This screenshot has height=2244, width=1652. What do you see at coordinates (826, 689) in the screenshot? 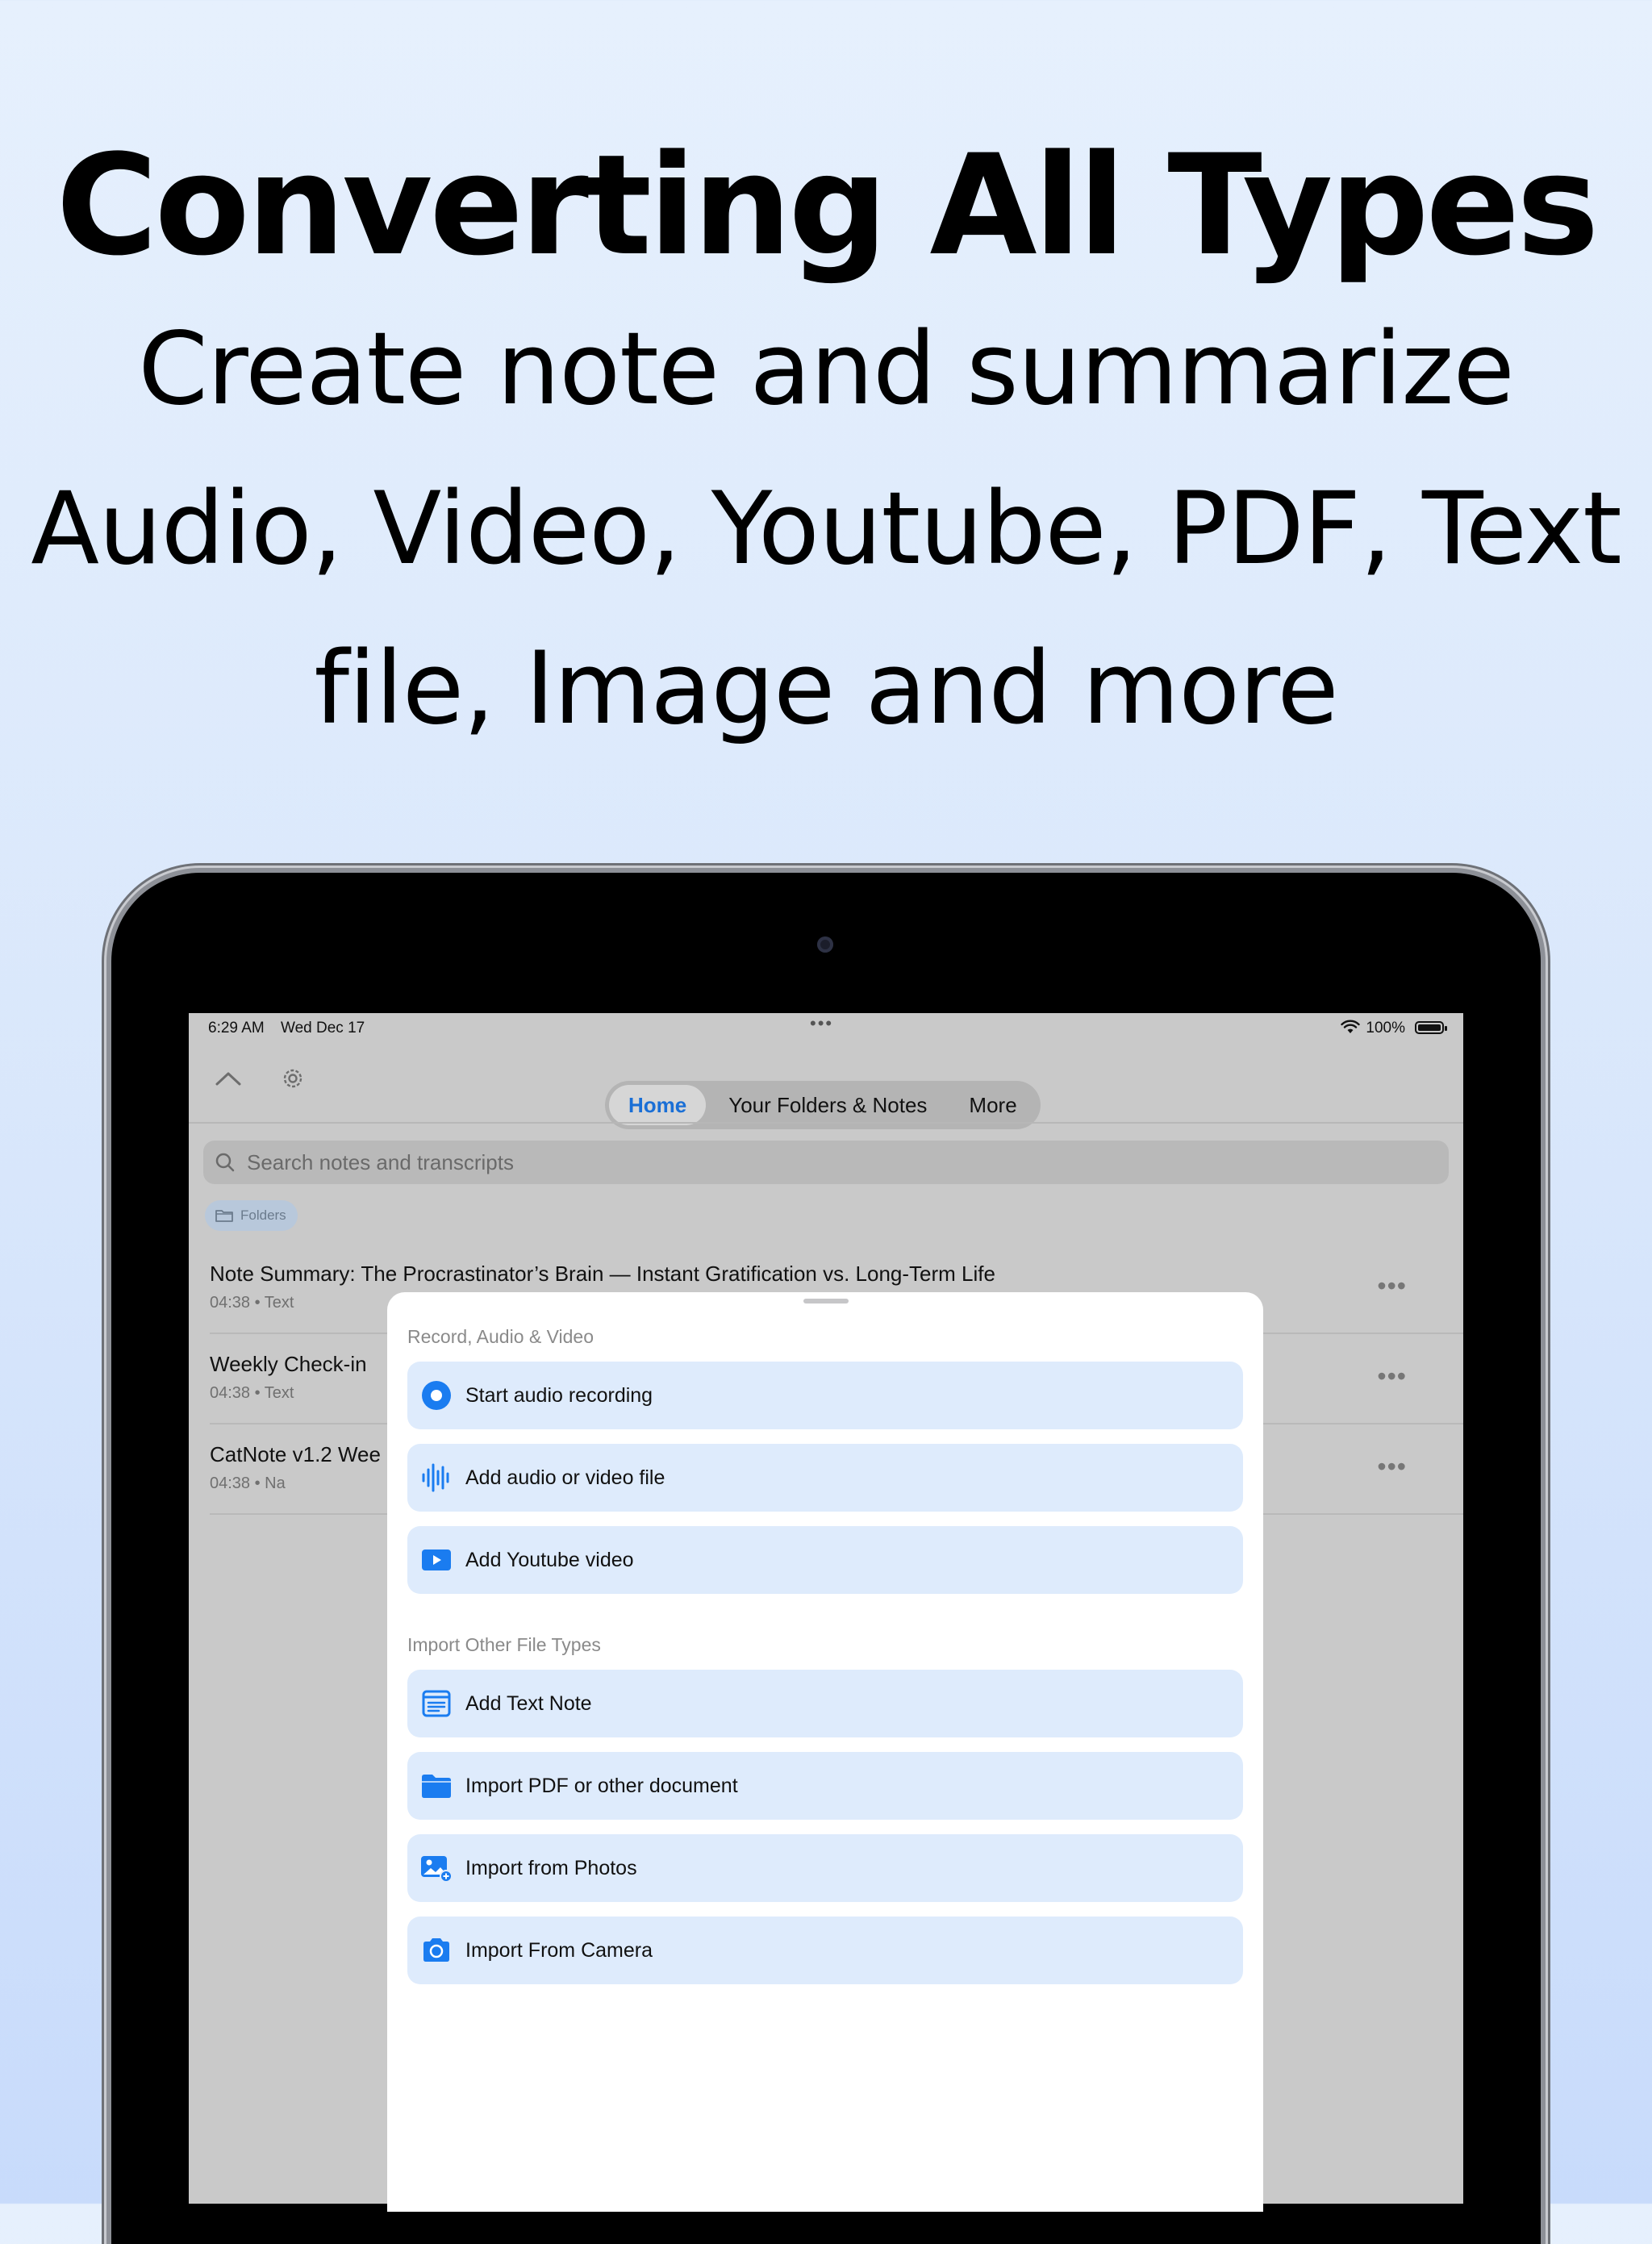
I see `promo-line-3: file, Image and more` at bounding box center [826, 689].